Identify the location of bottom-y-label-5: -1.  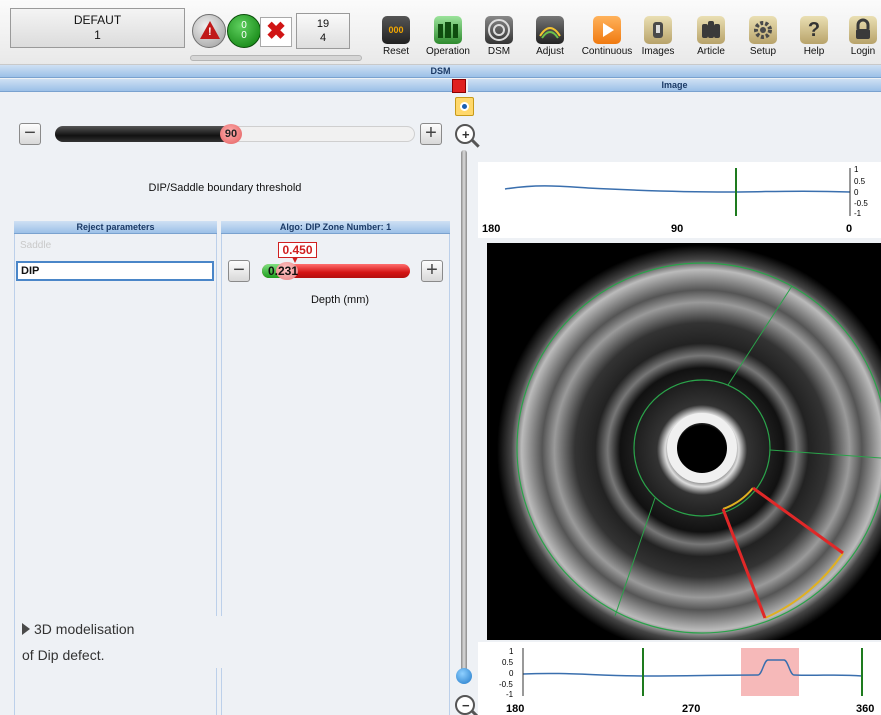
(510, 694).